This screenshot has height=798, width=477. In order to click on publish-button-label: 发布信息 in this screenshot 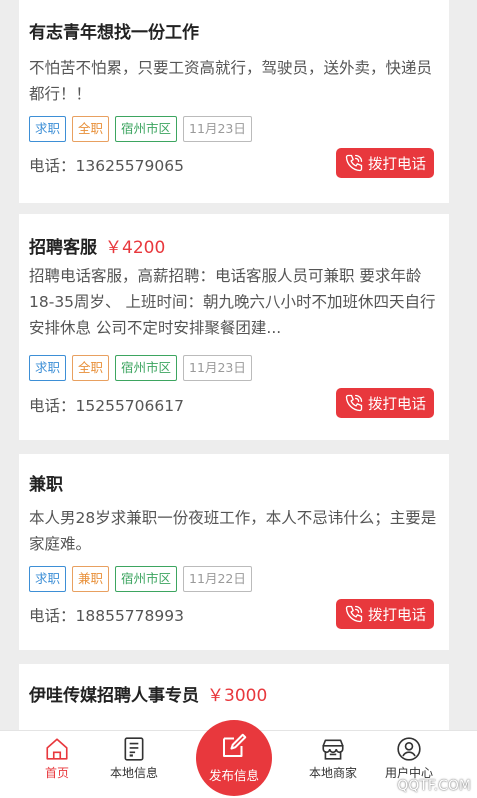, I will do `click(233, 775)`.